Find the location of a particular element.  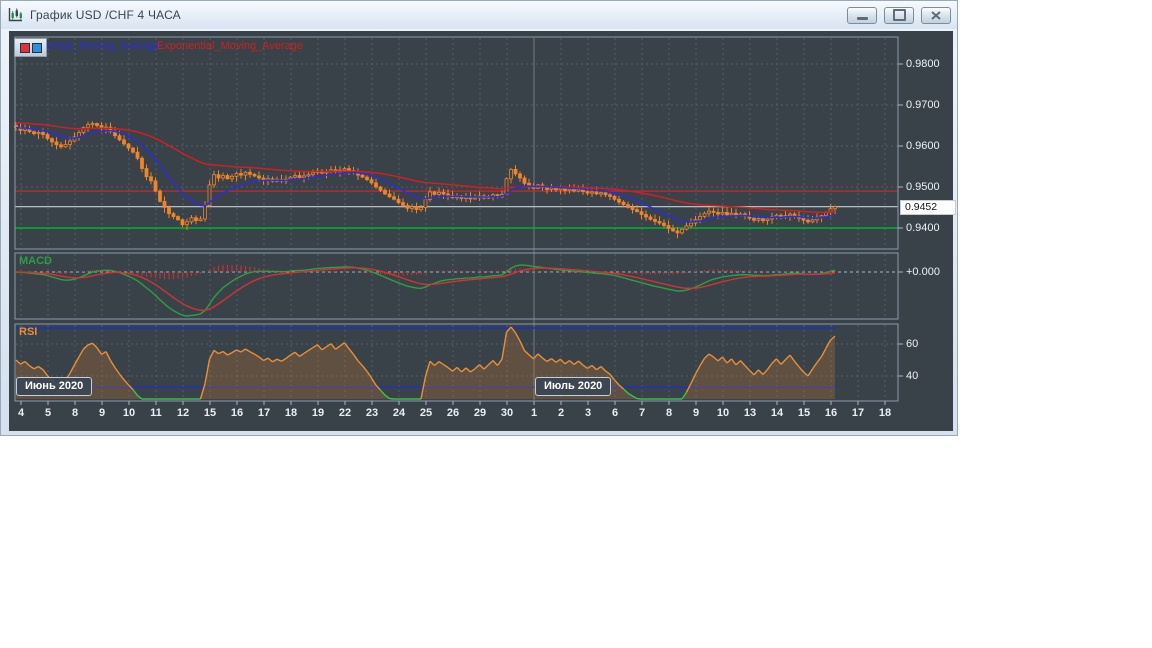

restore-button is located at coordinates (899, 15).